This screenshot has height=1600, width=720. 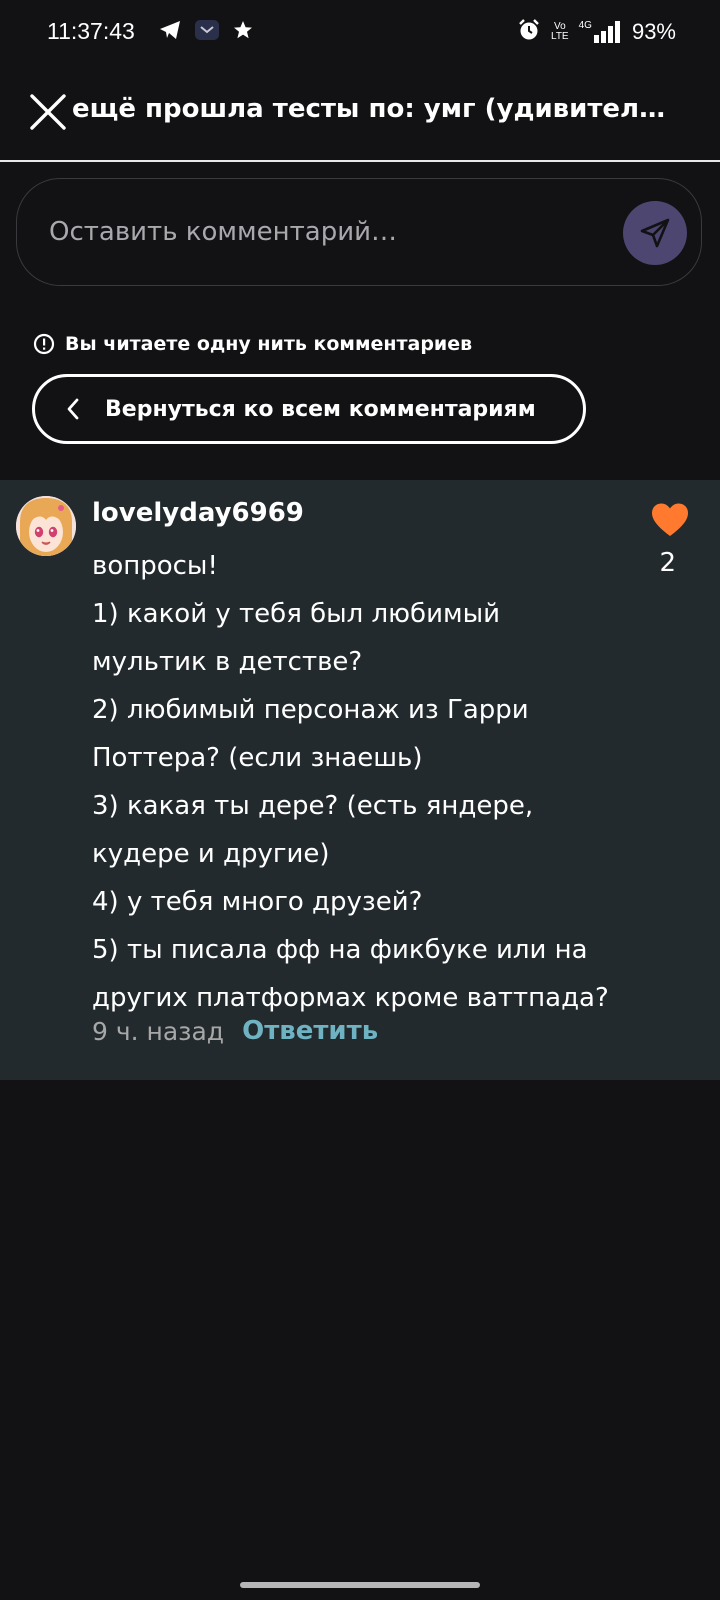 I want to click on comment-line: других платформах кроме ваттпада?, so click(x=350, y=998).